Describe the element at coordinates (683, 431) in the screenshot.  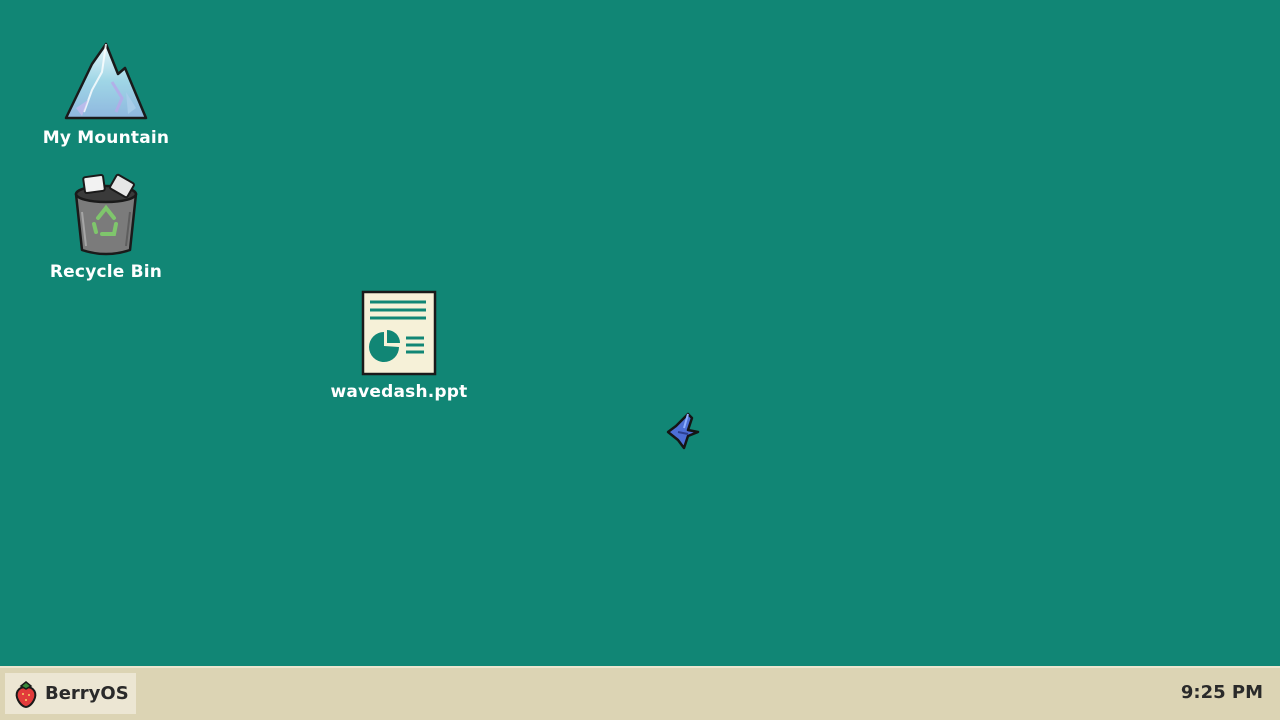
I see `bird-cursor-icon` at that location.